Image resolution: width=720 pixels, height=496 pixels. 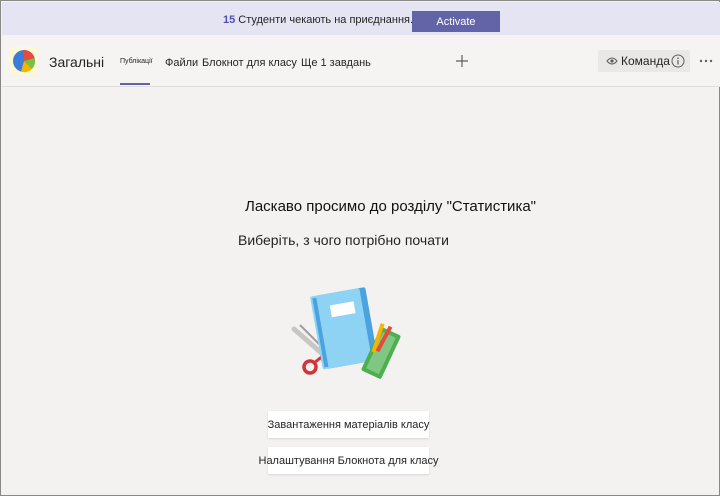 I want to click on pie-chart-icon, so click(x=24, y=61).